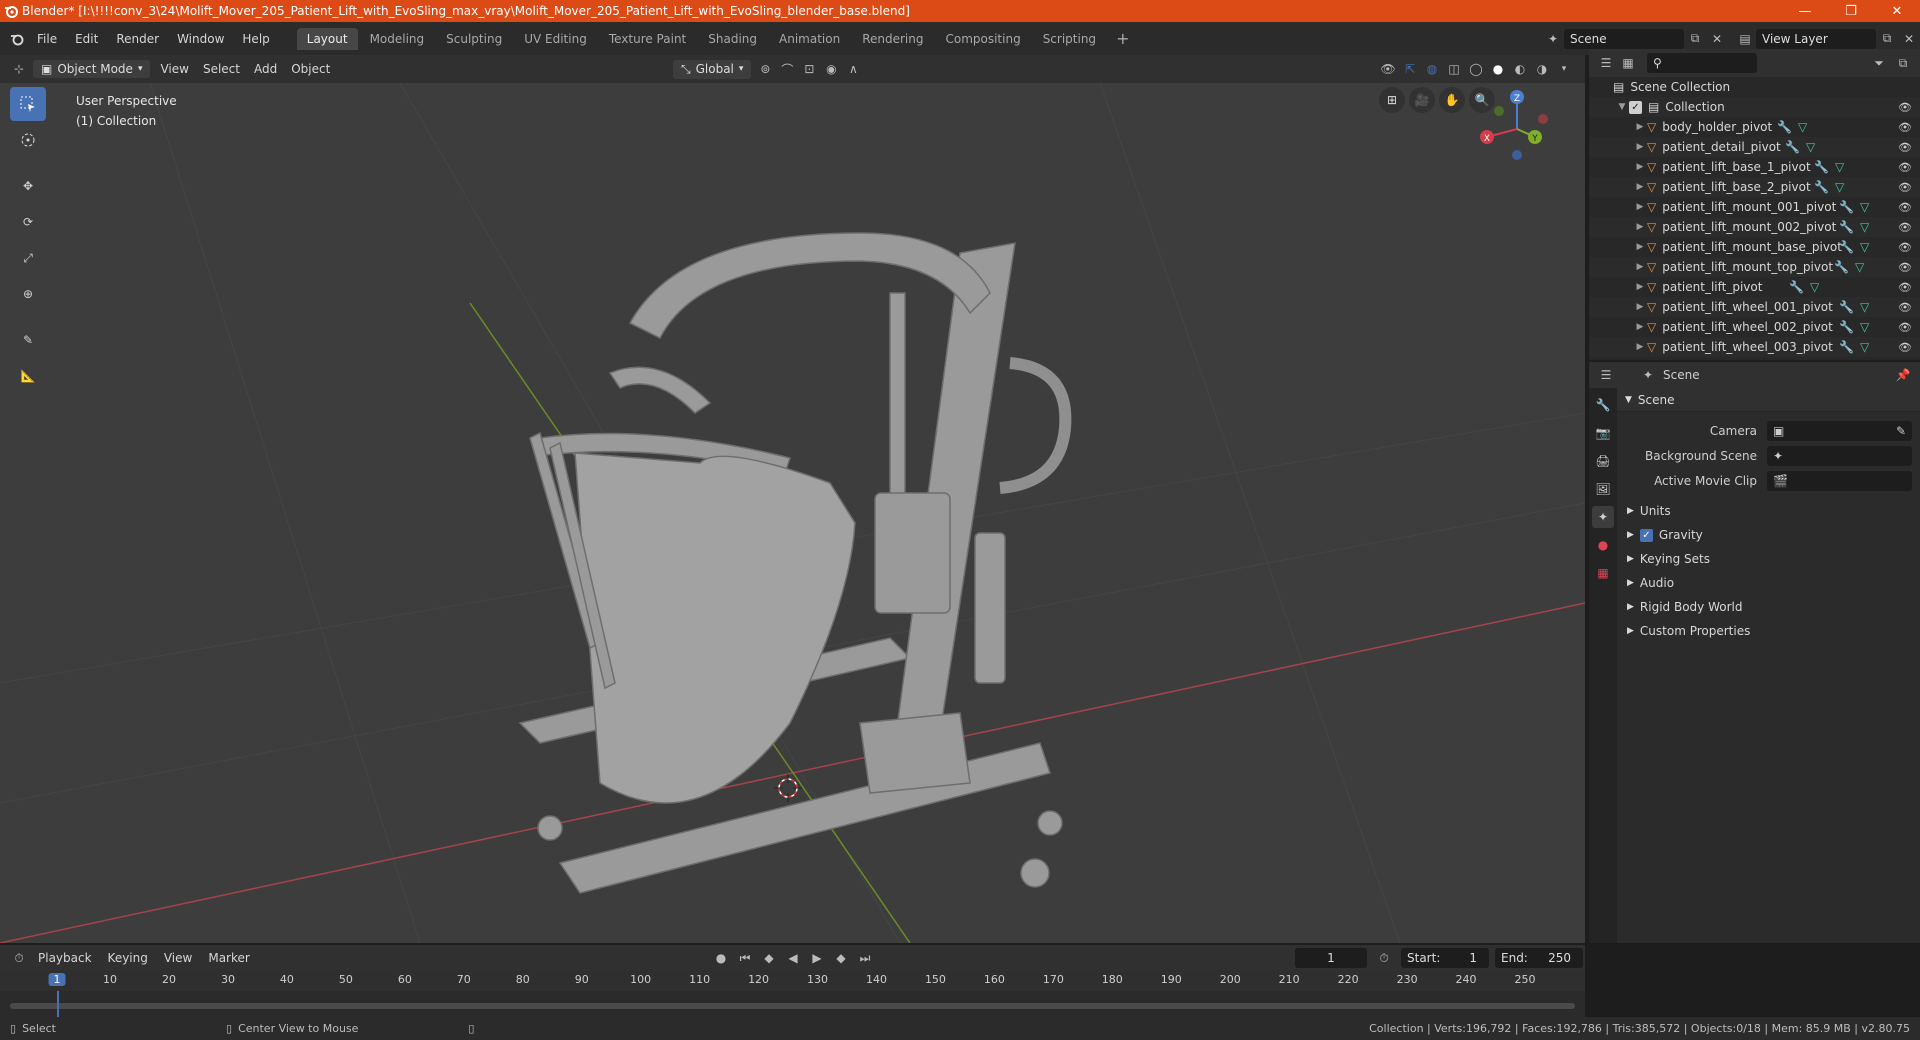 The image size is (1920, 1040). What do you see at coordinates (1839, 455) in the screenshot?
I see `background-scene-field: ✦` at bounding box center [1839, 455].